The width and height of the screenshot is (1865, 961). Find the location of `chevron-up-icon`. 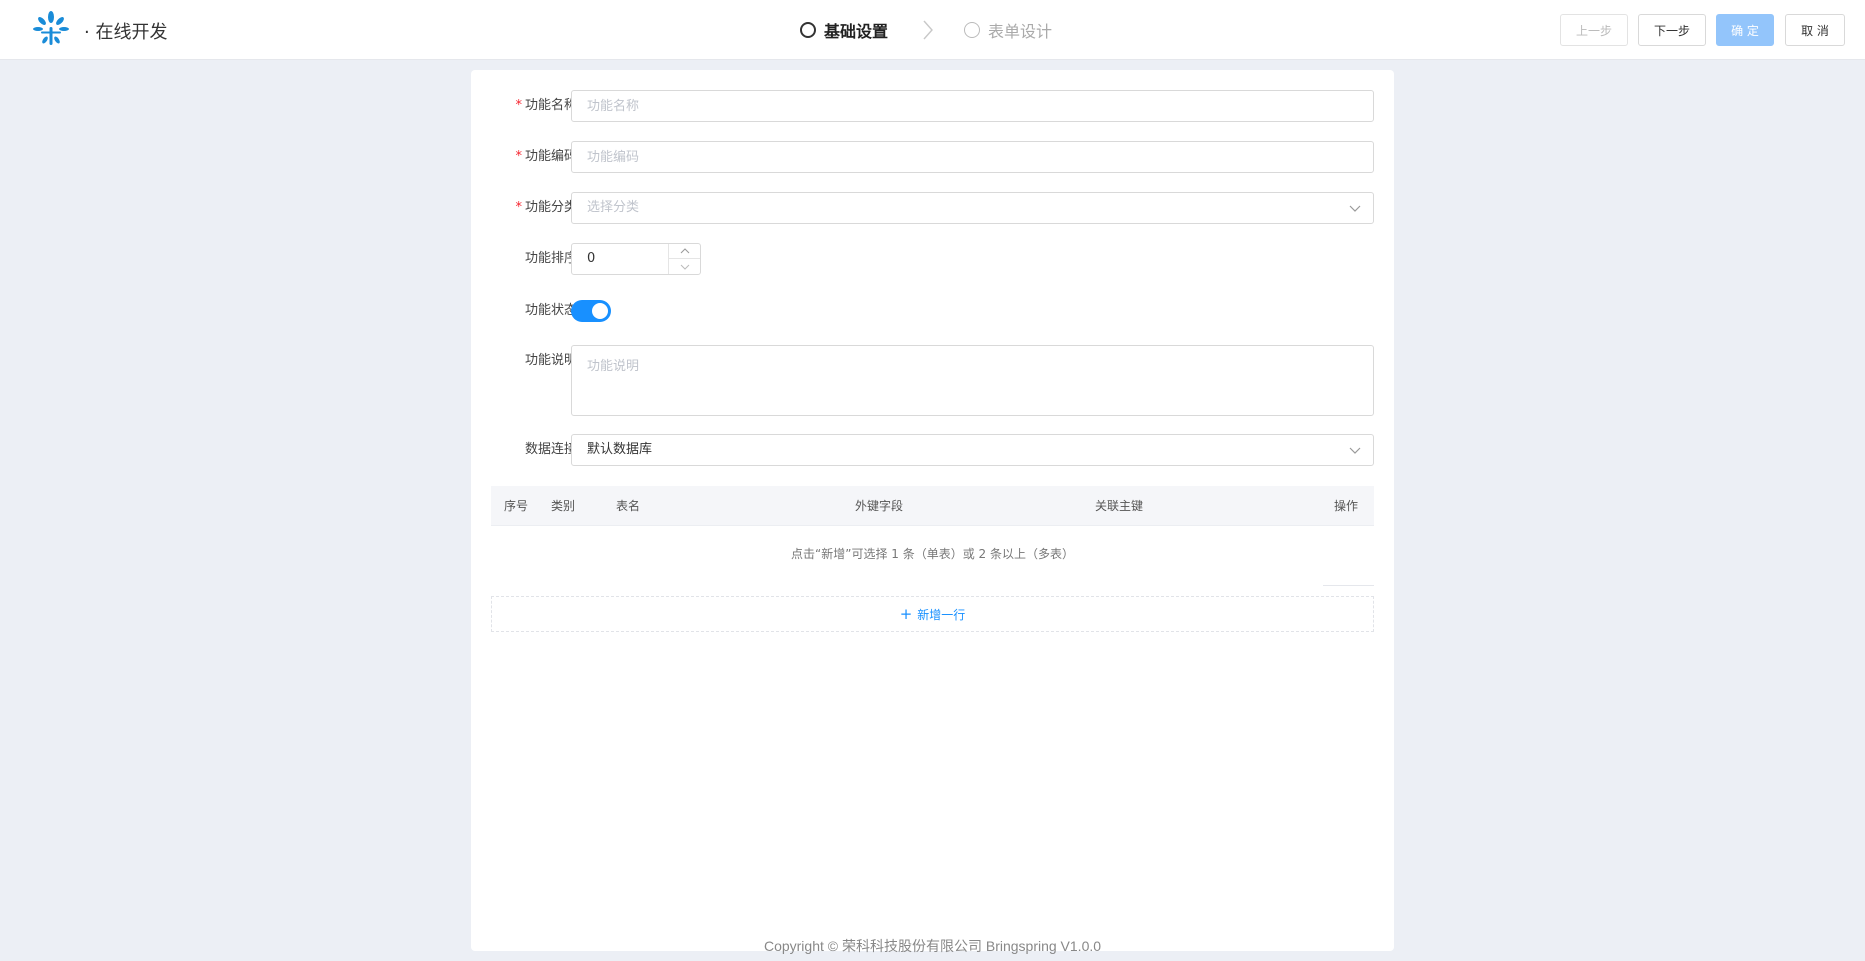

chevron-up-icon is located at coordinates (684, 251).